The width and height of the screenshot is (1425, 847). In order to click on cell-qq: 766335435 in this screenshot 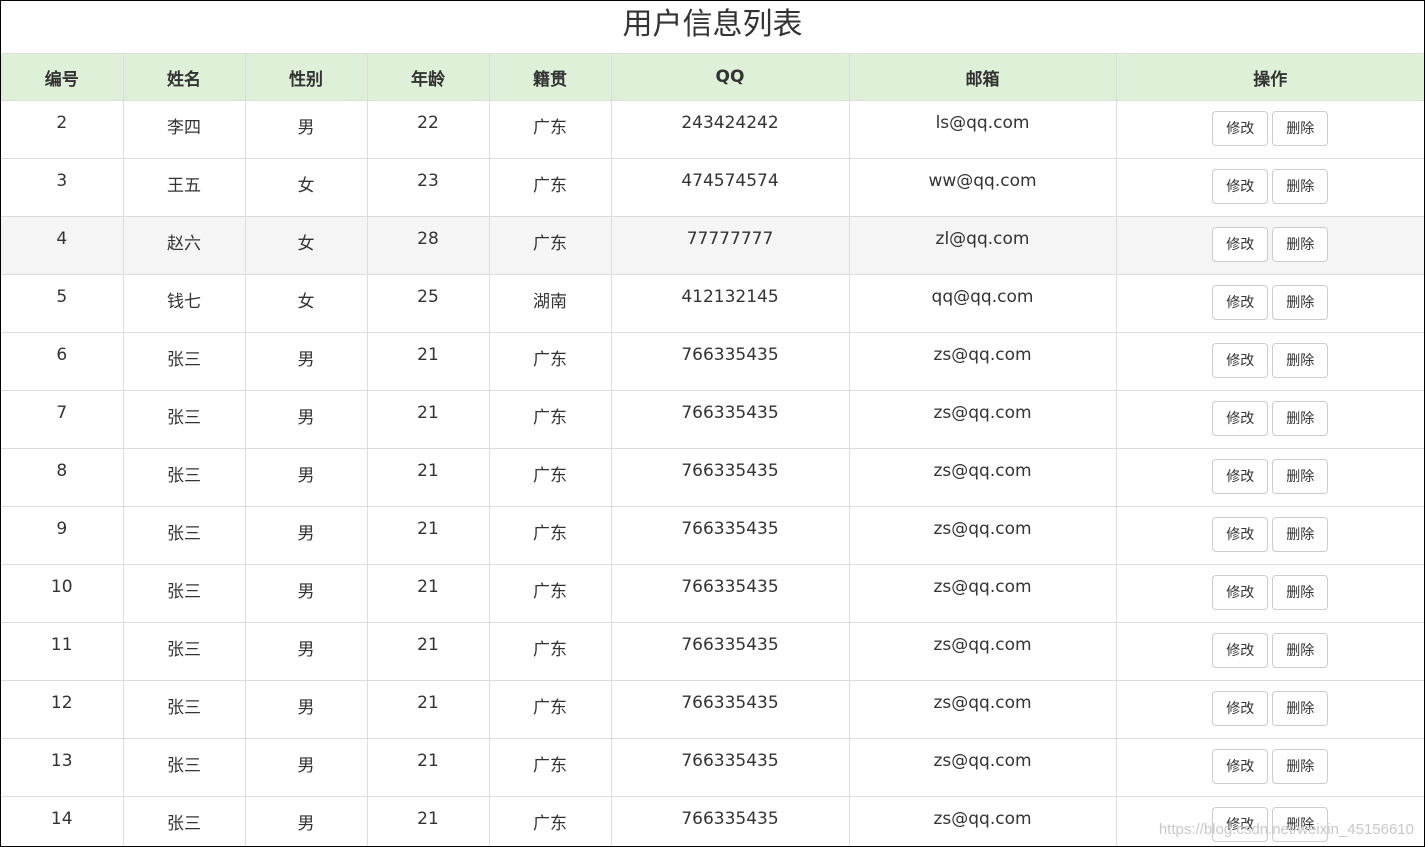, I will do `click(730, 593)`.